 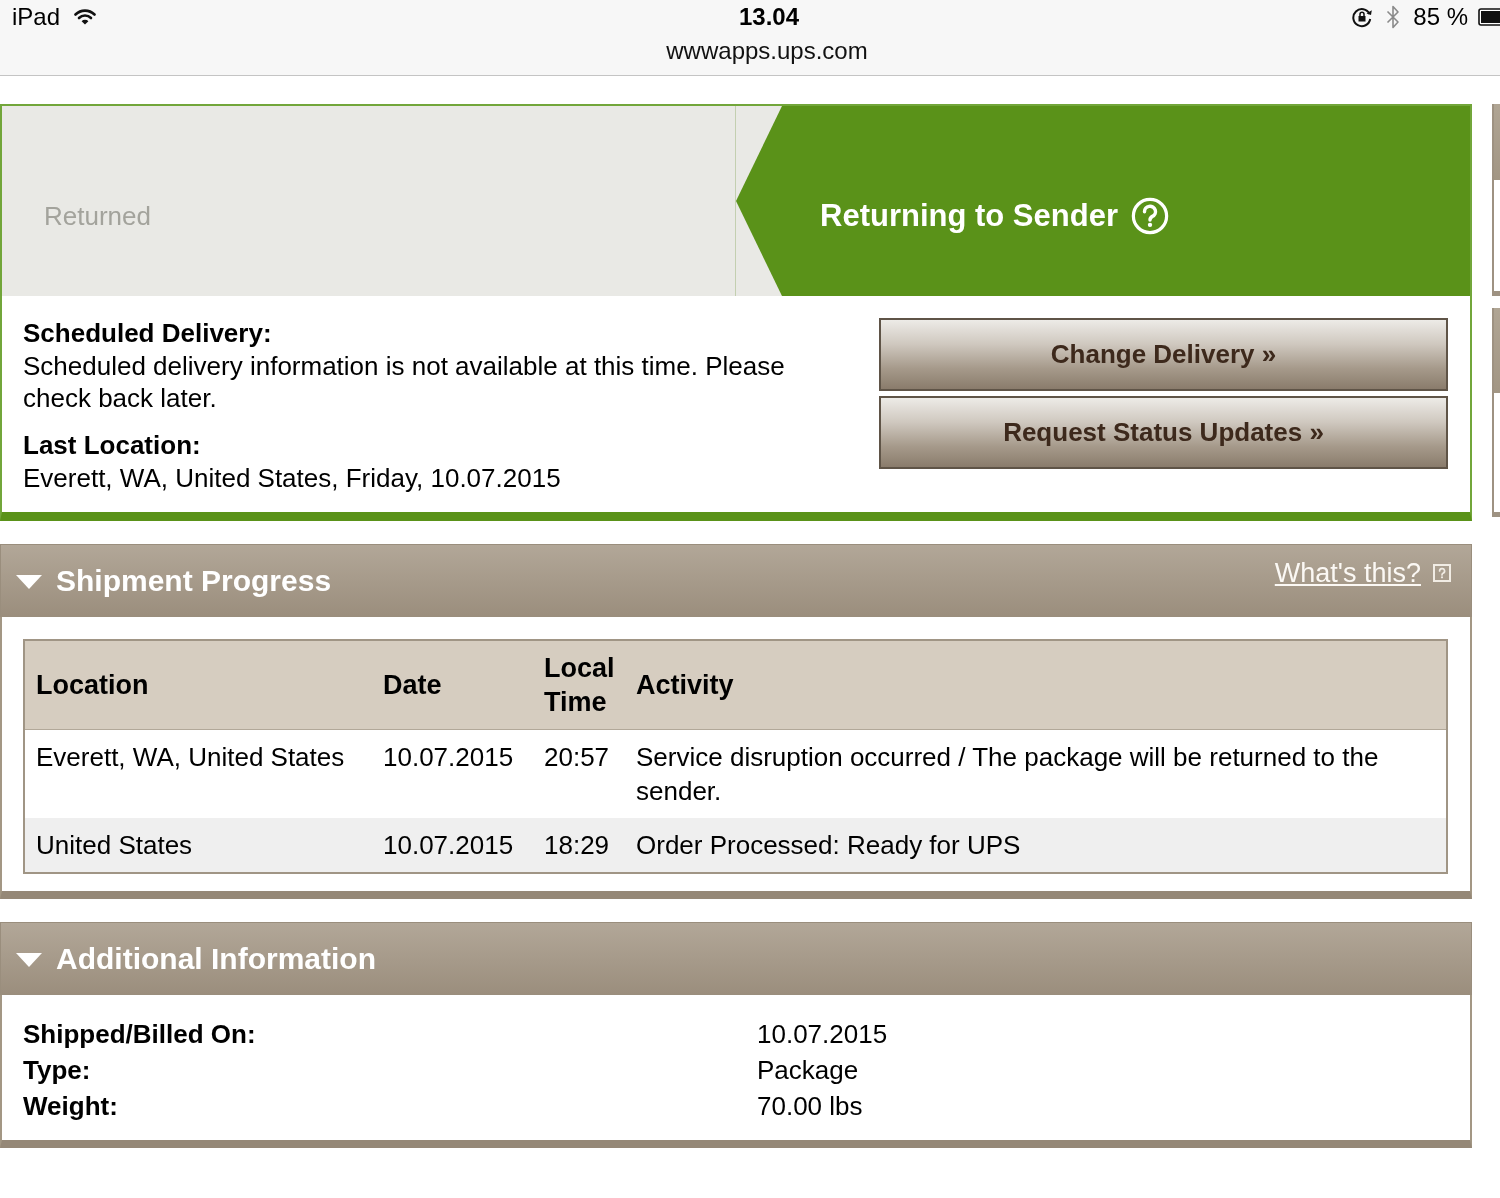 I want to click on page-url: wwwapps.ups.com, so click(x=767, y=51).